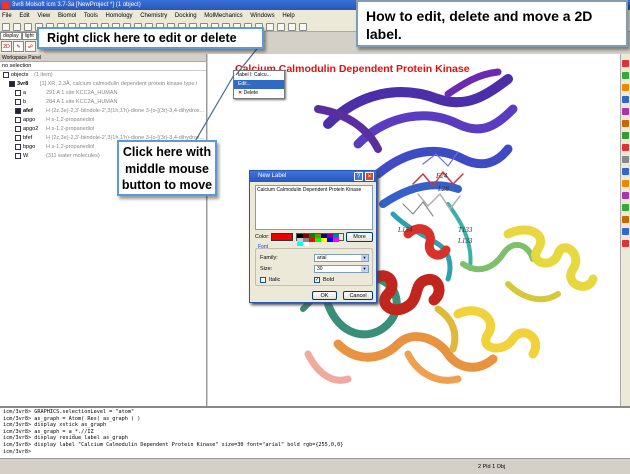 Image resolution: width=630 pixels, height=474 pixels. Describe the element at coordinates (359, 237) in the screenshot. I see `more-colors-button: More` at that location.